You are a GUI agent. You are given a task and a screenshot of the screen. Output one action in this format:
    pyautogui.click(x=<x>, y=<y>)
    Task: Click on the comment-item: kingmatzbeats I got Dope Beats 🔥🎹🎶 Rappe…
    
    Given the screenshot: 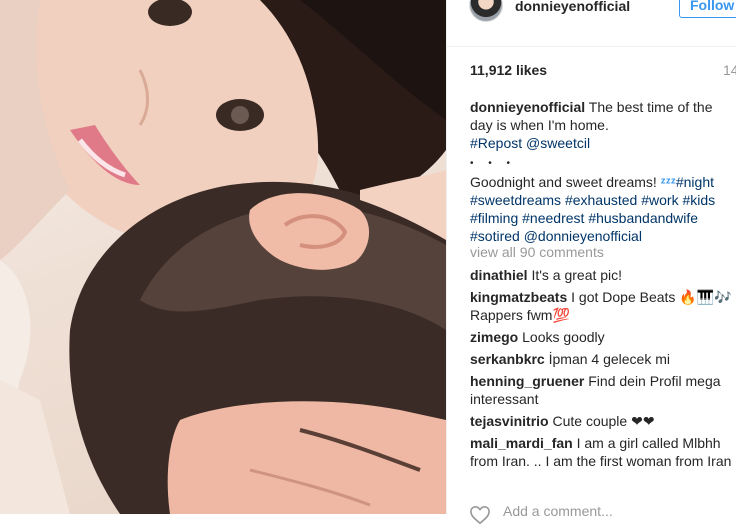 What is the action you would take?
    pyautogui.click(x=602, y=306)
    